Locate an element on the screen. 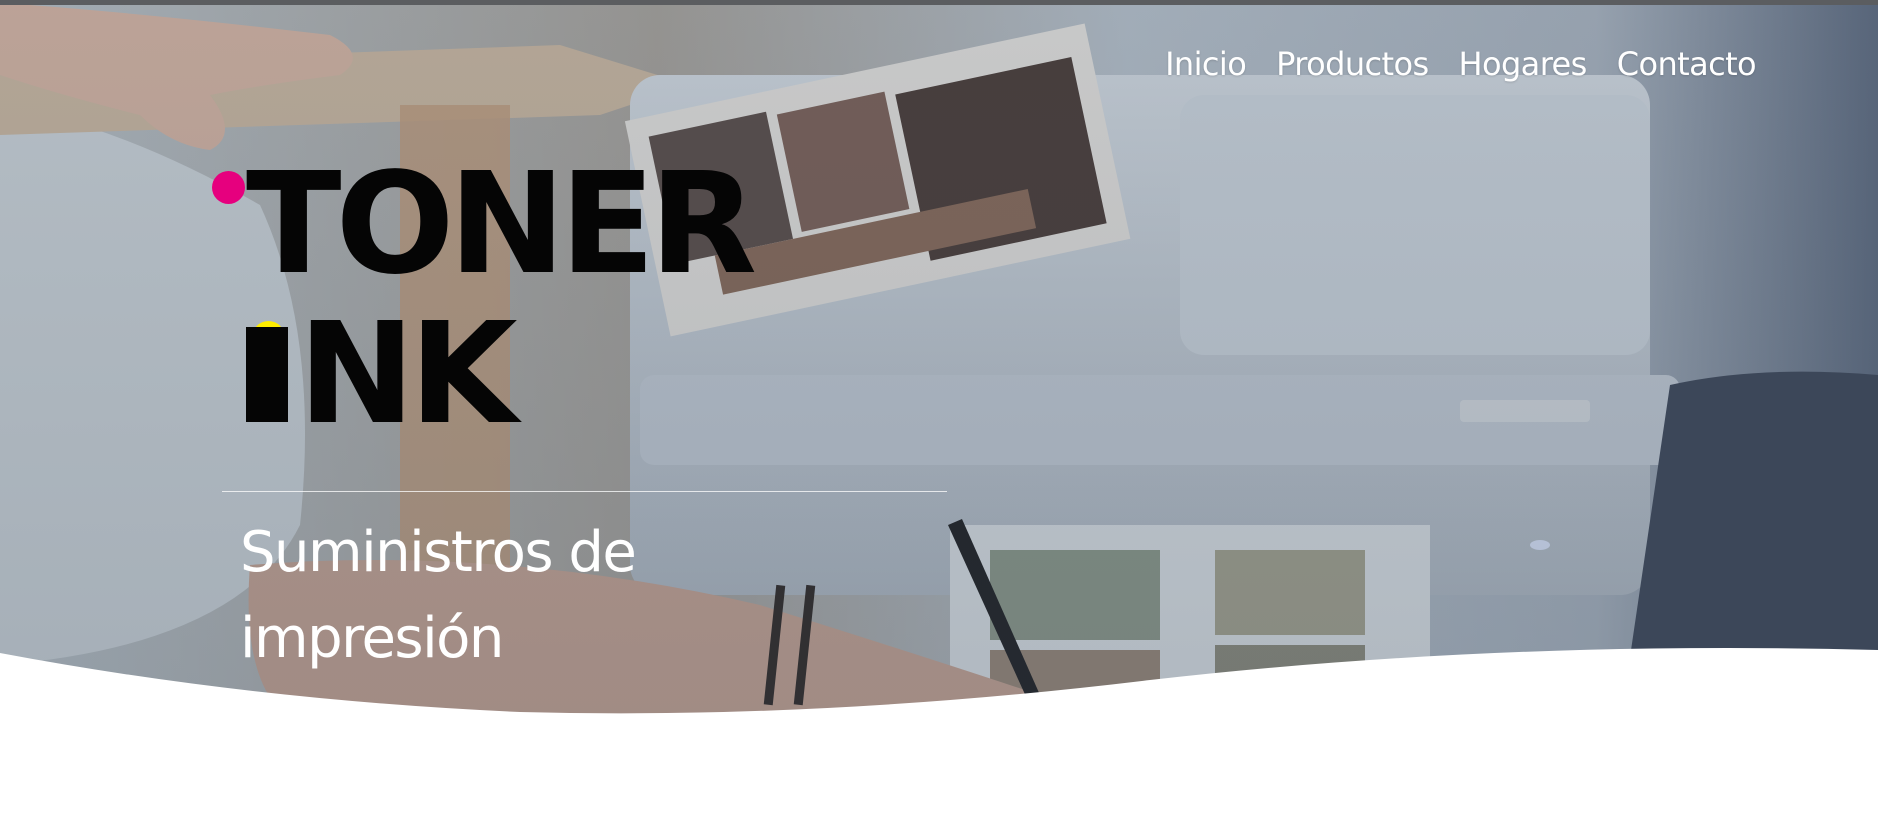  brand-logo: TONER NK is located at coordinates (483, 299).